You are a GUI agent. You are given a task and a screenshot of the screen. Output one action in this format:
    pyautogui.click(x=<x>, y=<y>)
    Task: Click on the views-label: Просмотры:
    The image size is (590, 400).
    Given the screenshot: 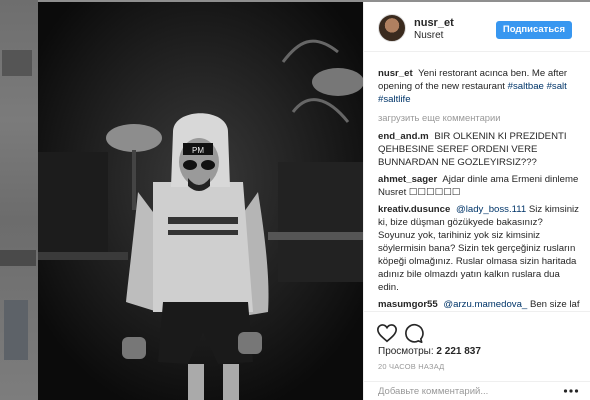 What is the action you would take?
    pyautogui.click(x=406, y=351)
    